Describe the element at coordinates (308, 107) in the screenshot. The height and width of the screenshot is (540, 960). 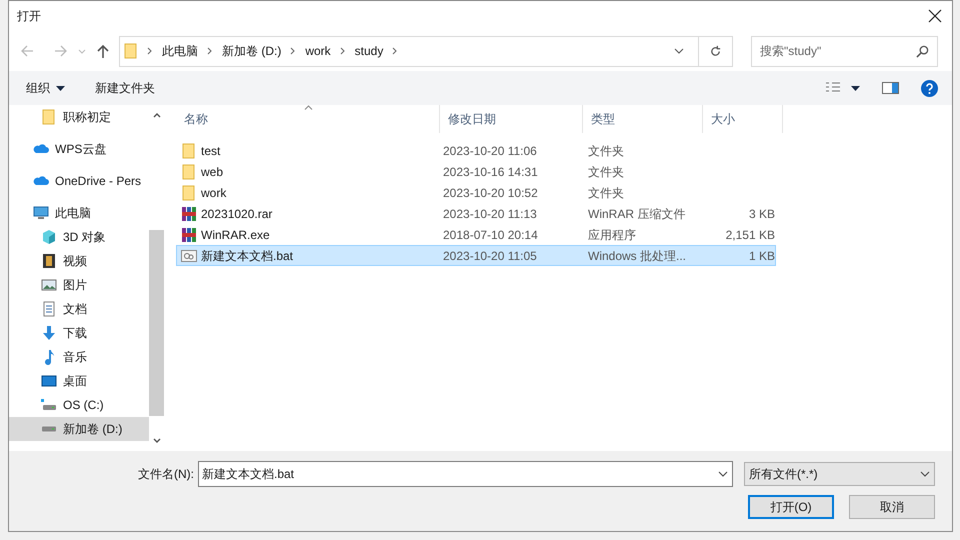
I see `sort-up-icon` at that location.